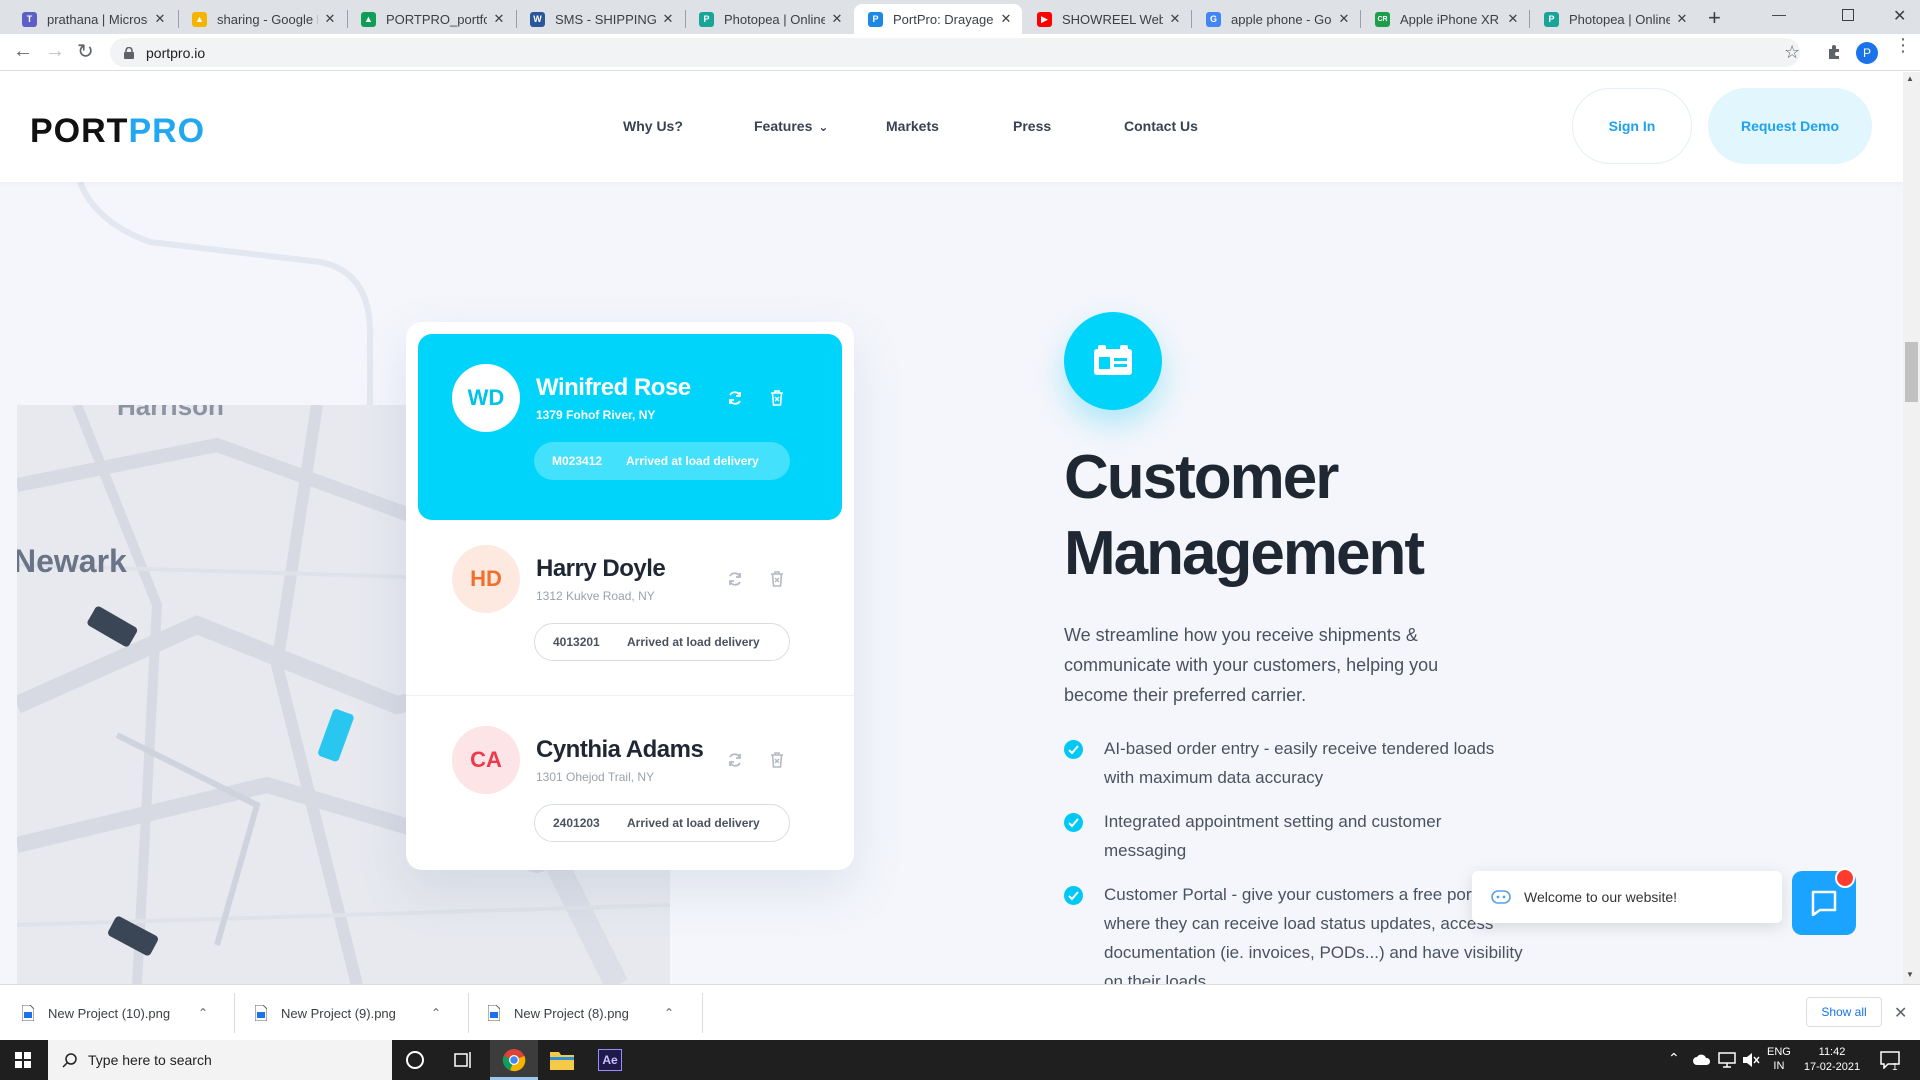 The height and width of the screenshot is (1080, 1920). I want to click on nav-why-us: Why Us?, so click(653, 126).